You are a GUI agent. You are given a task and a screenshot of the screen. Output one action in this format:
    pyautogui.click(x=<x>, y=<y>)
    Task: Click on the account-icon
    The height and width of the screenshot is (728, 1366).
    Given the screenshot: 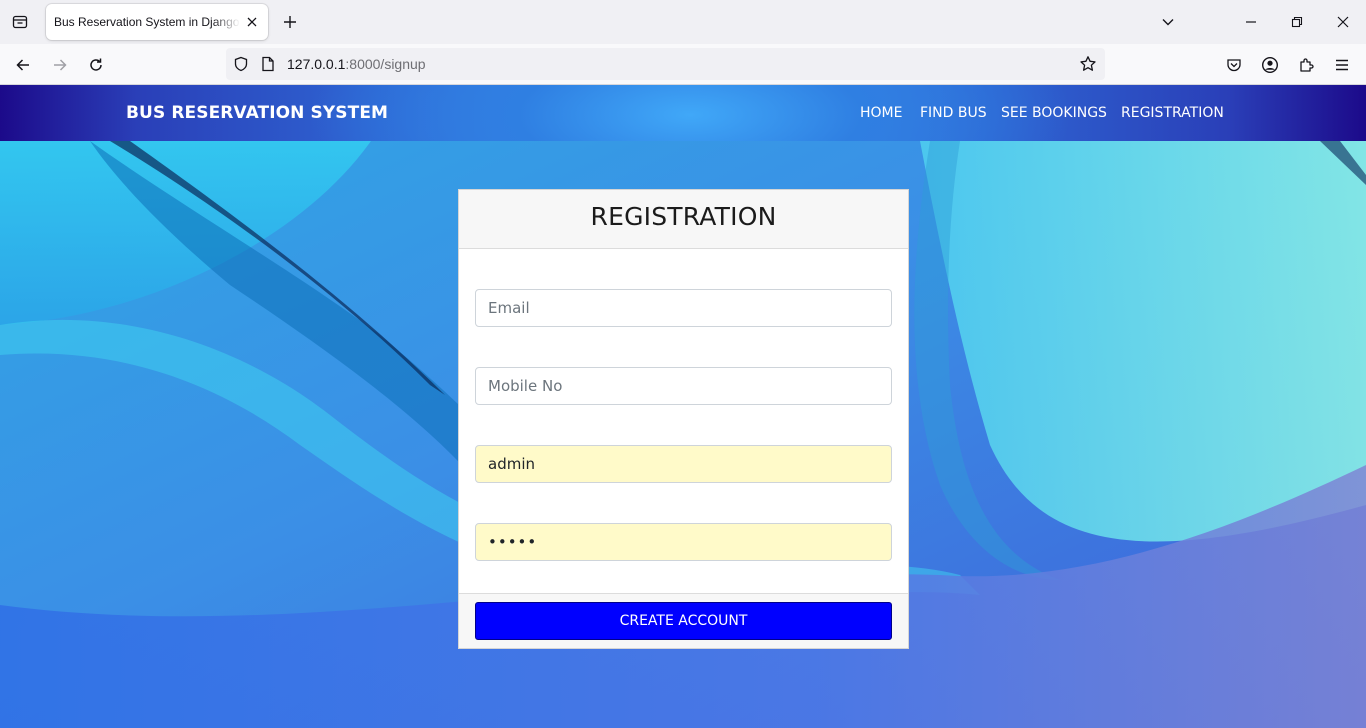 What is the action you would take?
    pyautogui.click(x=1270, y=65)
    